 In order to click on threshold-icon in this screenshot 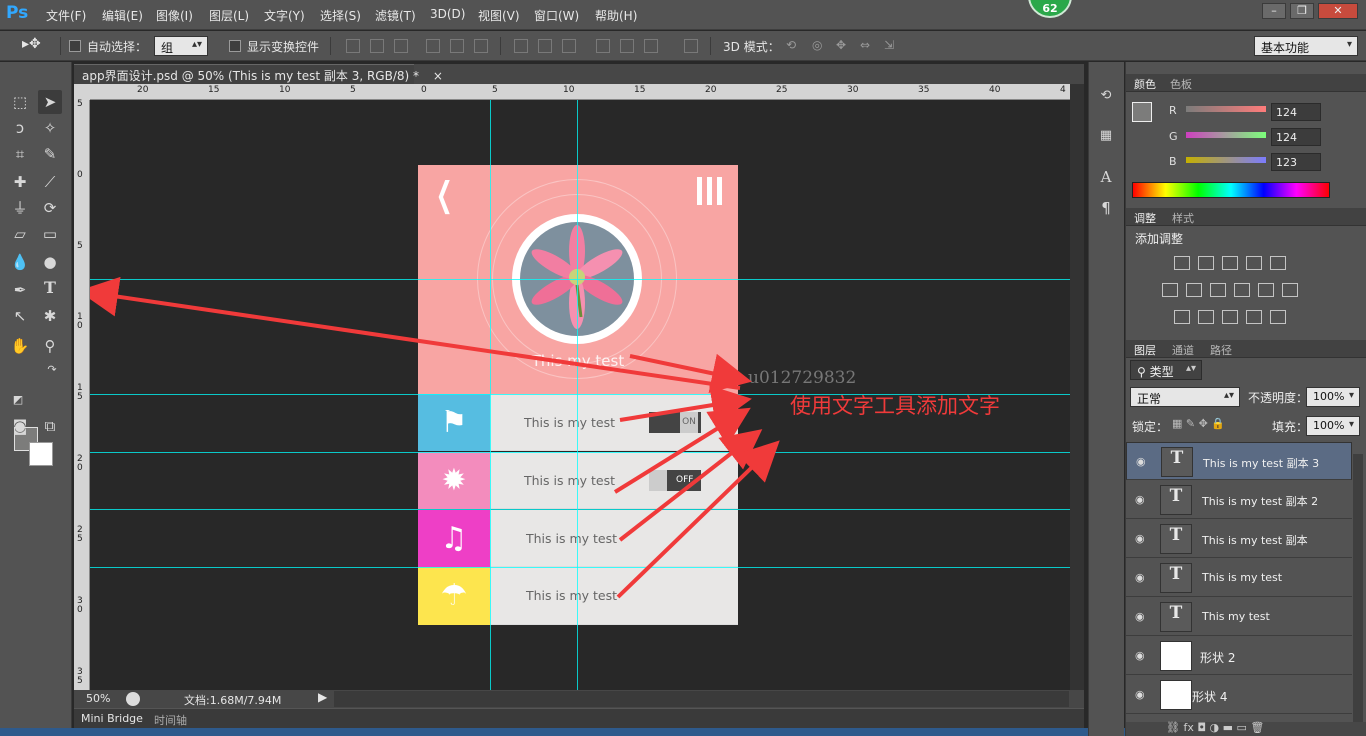, I will do `click(1230, 317)`.